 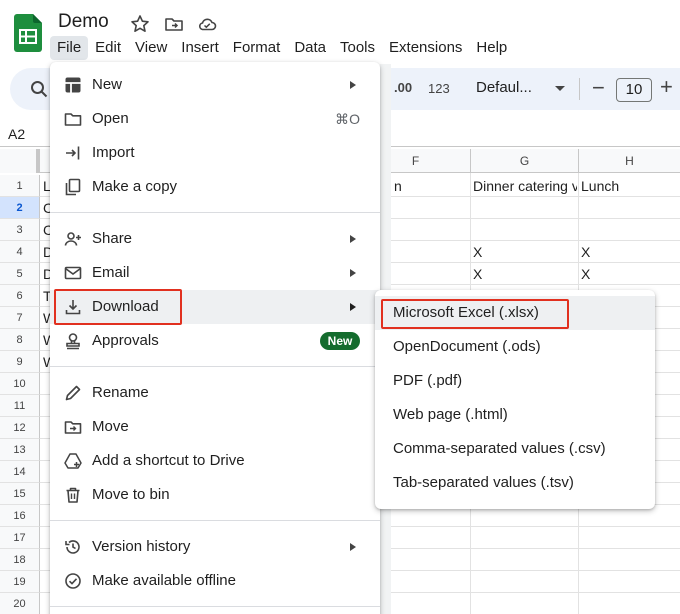 I want to click on row-header: 8, so click(x=20, y=340).